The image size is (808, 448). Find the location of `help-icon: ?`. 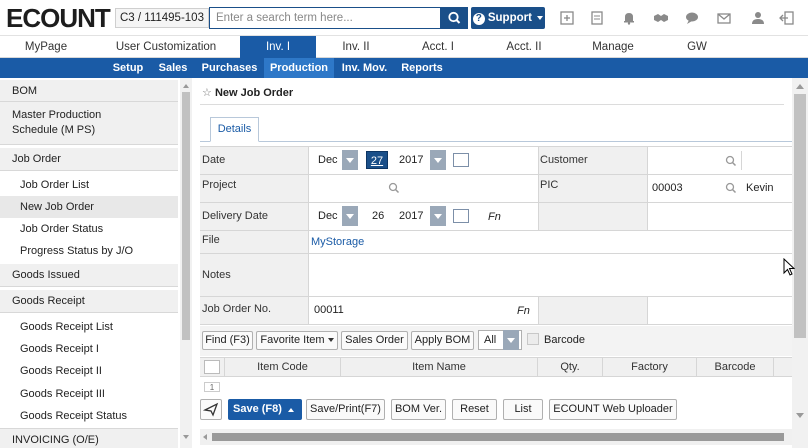

help-icon: ? is located at coordinates (478, 19).